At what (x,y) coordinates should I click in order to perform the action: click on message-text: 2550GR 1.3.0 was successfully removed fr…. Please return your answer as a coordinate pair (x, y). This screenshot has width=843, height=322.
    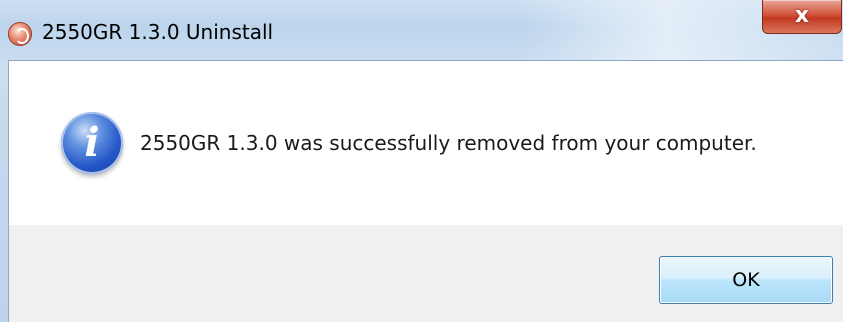
    Looking at the image, I should click on (448, 143).